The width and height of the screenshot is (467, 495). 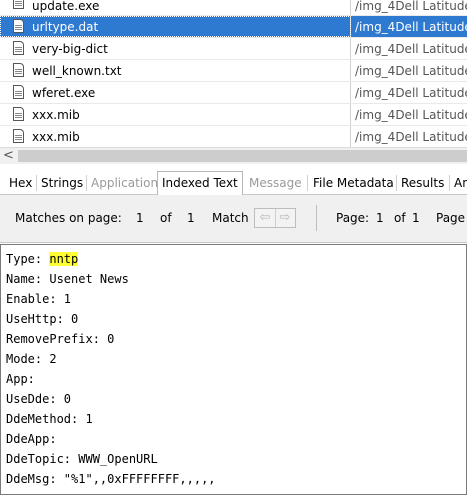 What do you see at coordinates (175, 48) in the screenshot?
I see `file-name-cell: very-big-dict` at bounding box center [175, 48].